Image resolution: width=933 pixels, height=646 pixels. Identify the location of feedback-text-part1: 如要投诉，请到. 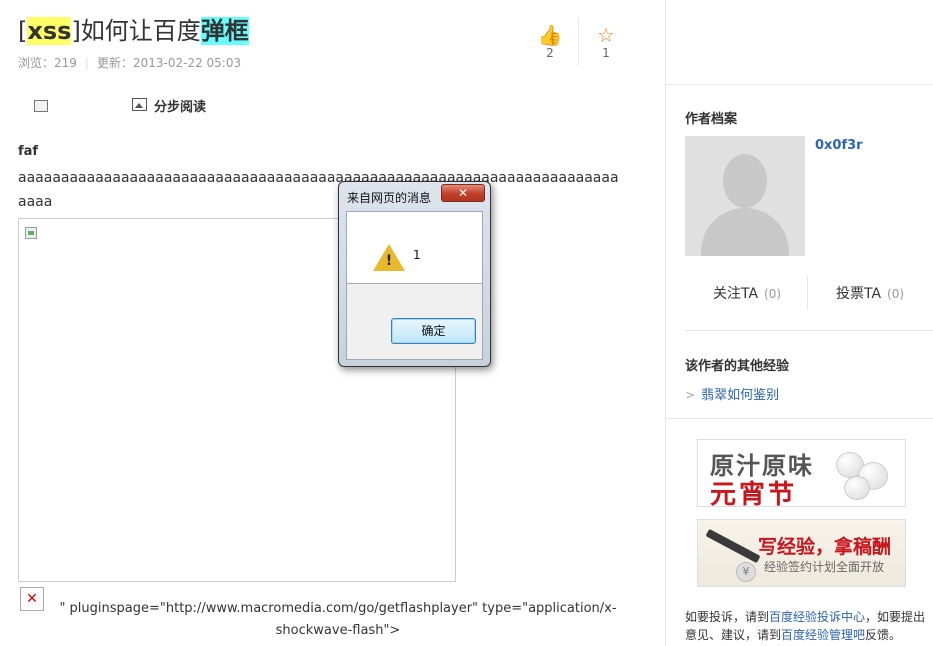
(727, 617).